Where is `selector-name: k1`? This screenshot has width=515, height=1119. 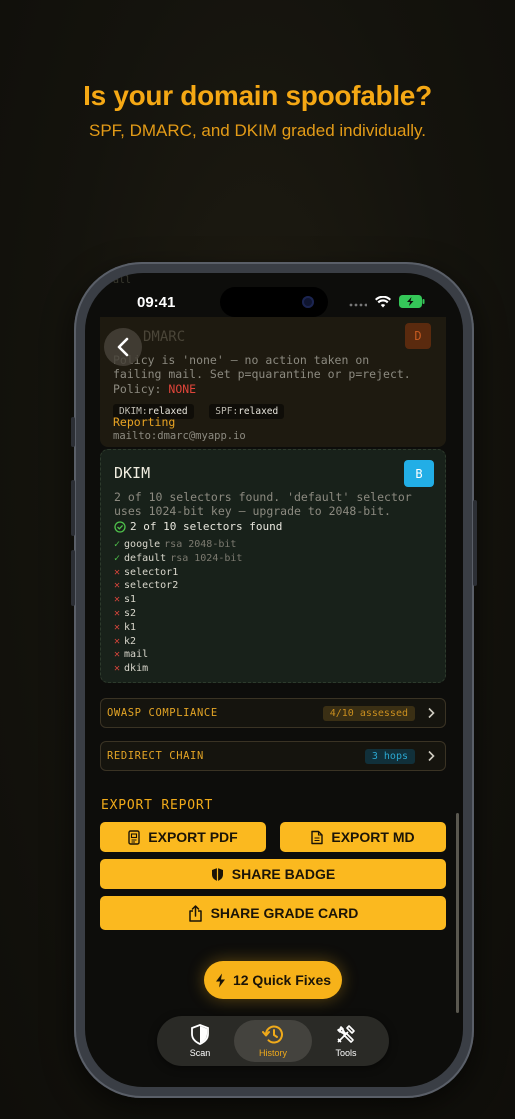 selector-name: k1 is located at coordinates (130, 627).